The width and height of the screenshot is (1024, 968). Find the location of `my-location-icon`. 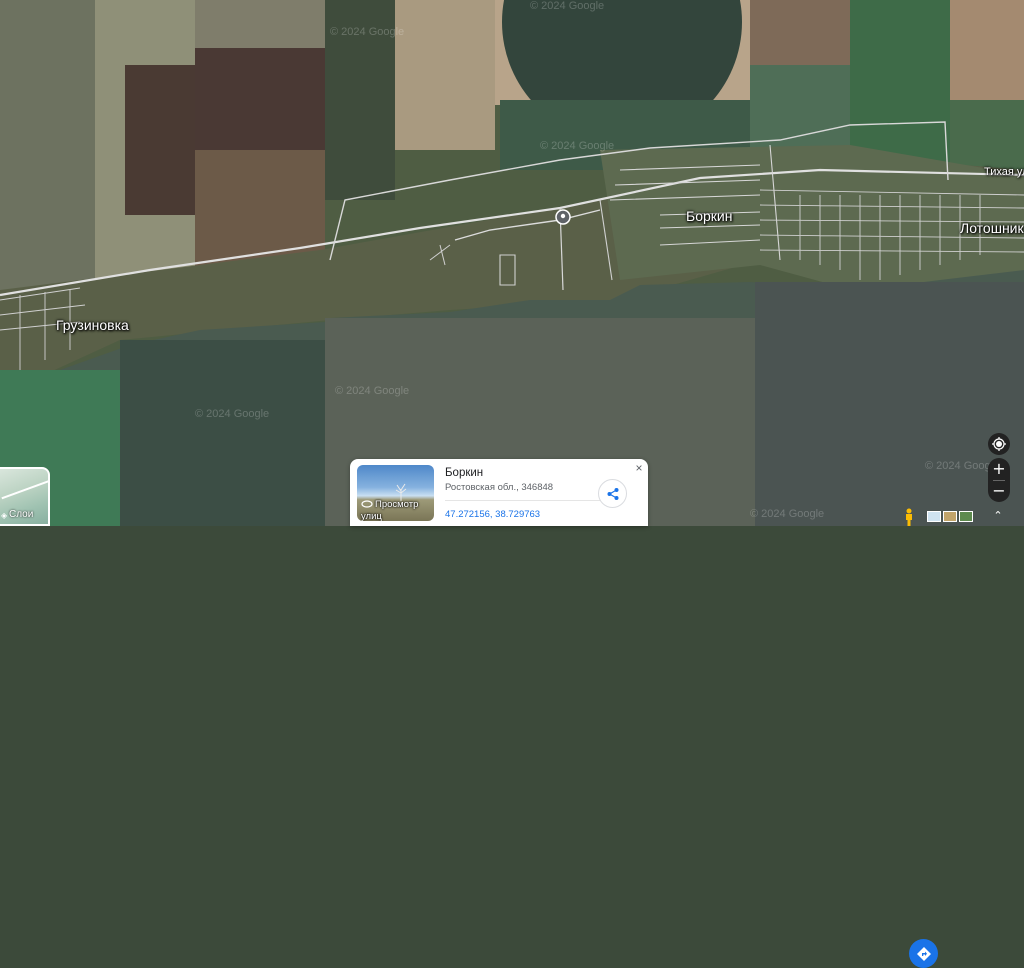

my-location-icon is located at coordinates (999, 444).